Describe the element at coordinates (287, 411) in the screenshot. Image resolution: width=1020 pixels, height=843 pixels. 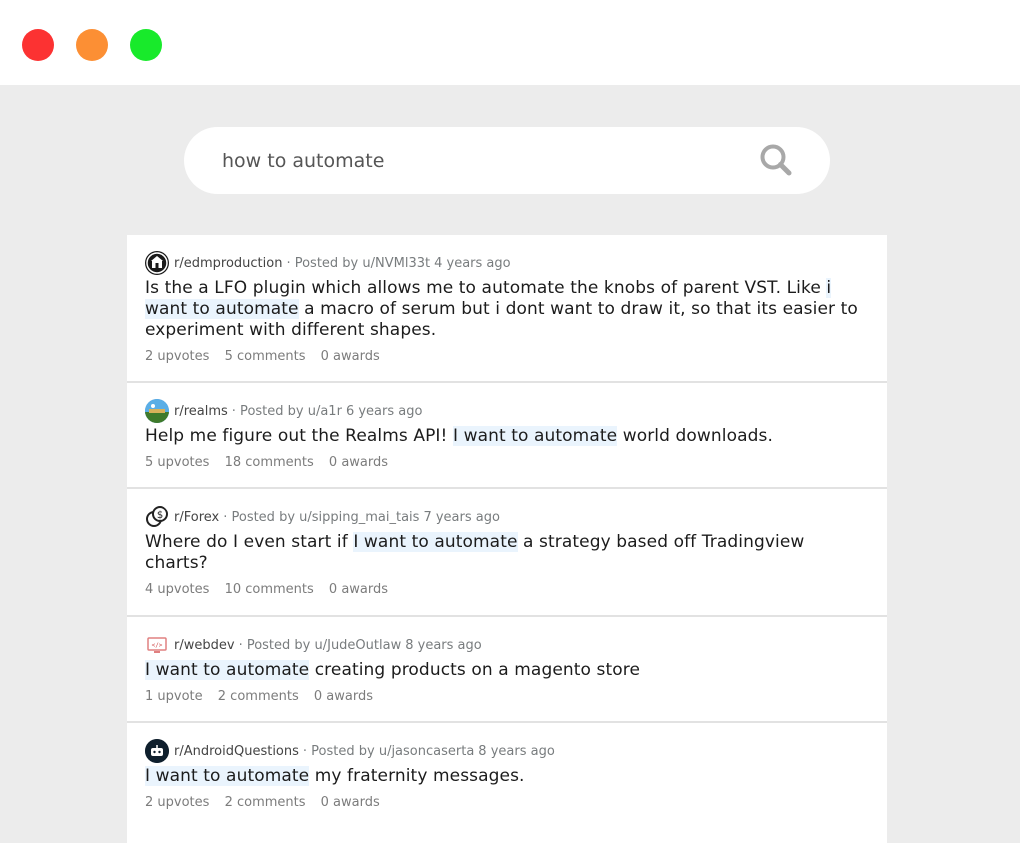
I see `post-author: · Posted by u/a1r` at that location.